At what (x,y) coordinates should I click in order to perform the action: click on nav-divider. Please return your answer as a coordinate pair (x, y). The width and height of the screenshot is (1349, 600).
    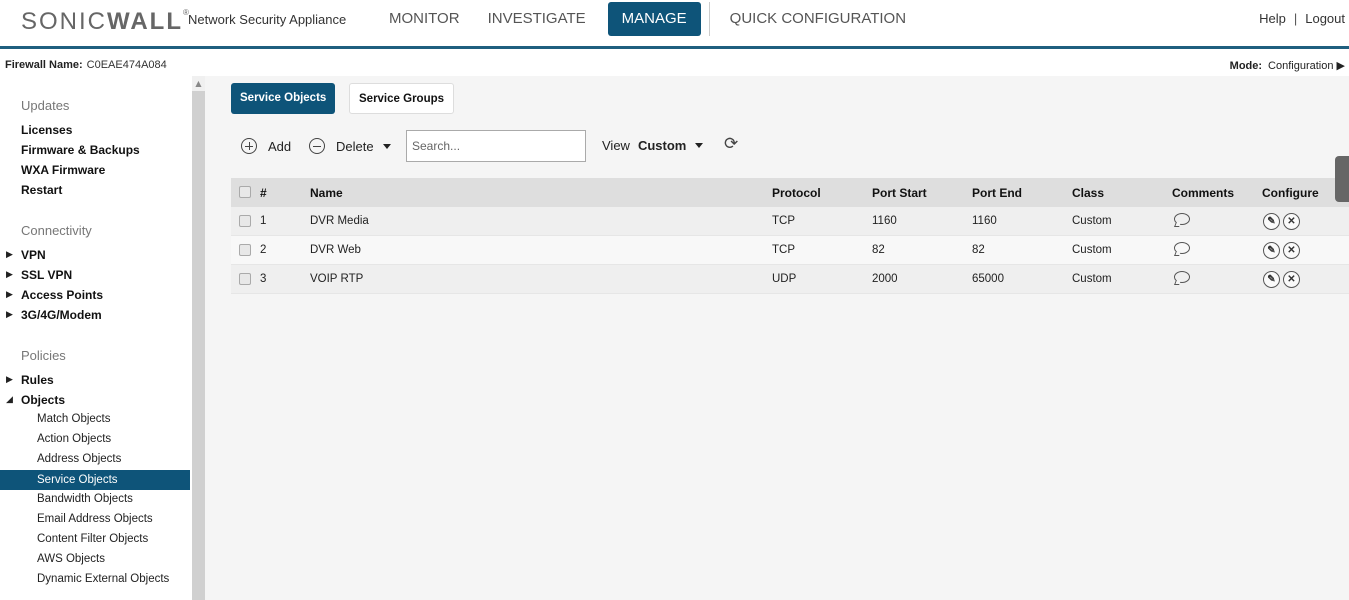
    Looking at the image, I should click on (709, 19).